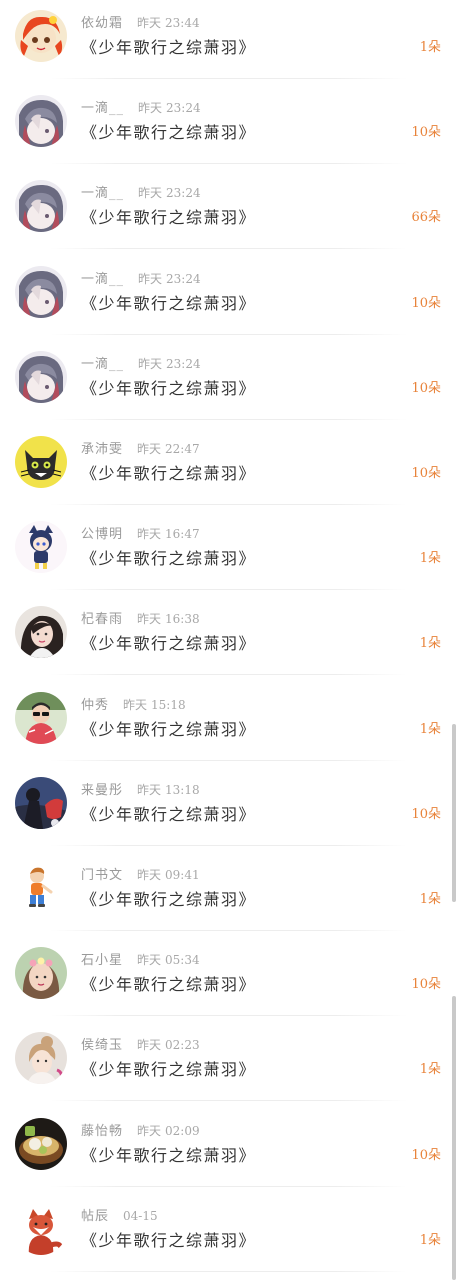  Describe the element at coordinates (41, 888) in the screenshot. I see `cartoon-boy-avatar` at that location.